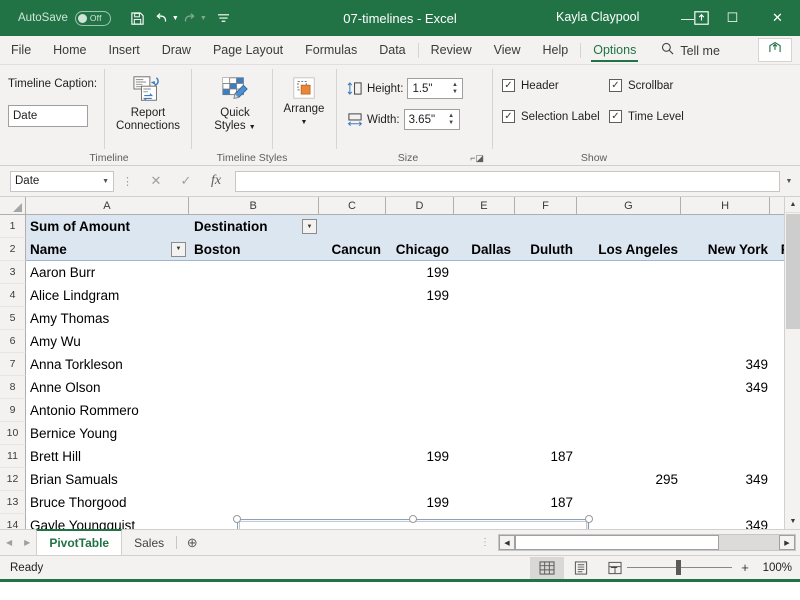  What do you see at coordinates (309, 226) in the screenshot?
I see `destination-filter-dropdown-icon: ▼` at bounding box center [309, 226].